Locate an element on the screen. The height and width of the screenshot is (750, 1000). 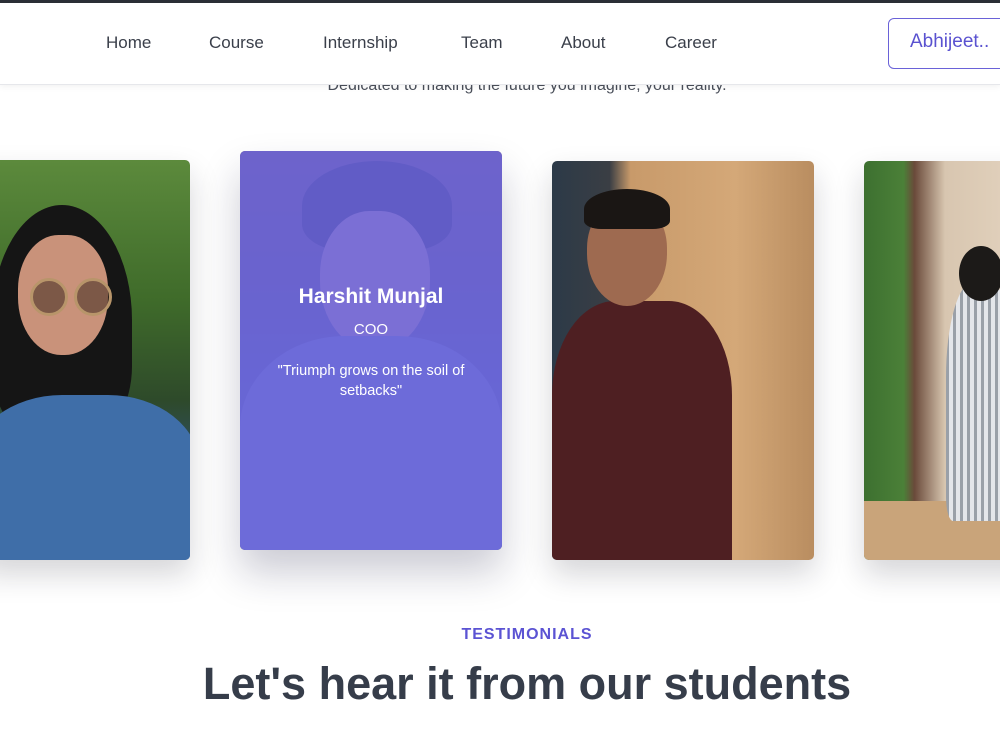
section-title: Let's hear it from our students is located at coordinates (527, 683).